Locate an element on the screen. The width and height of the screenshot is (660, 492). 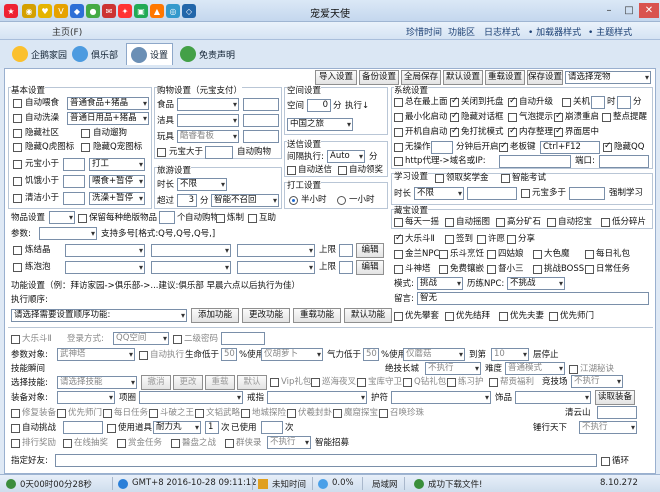
hide-pet-checkbox is located at coordinates (85, 147).